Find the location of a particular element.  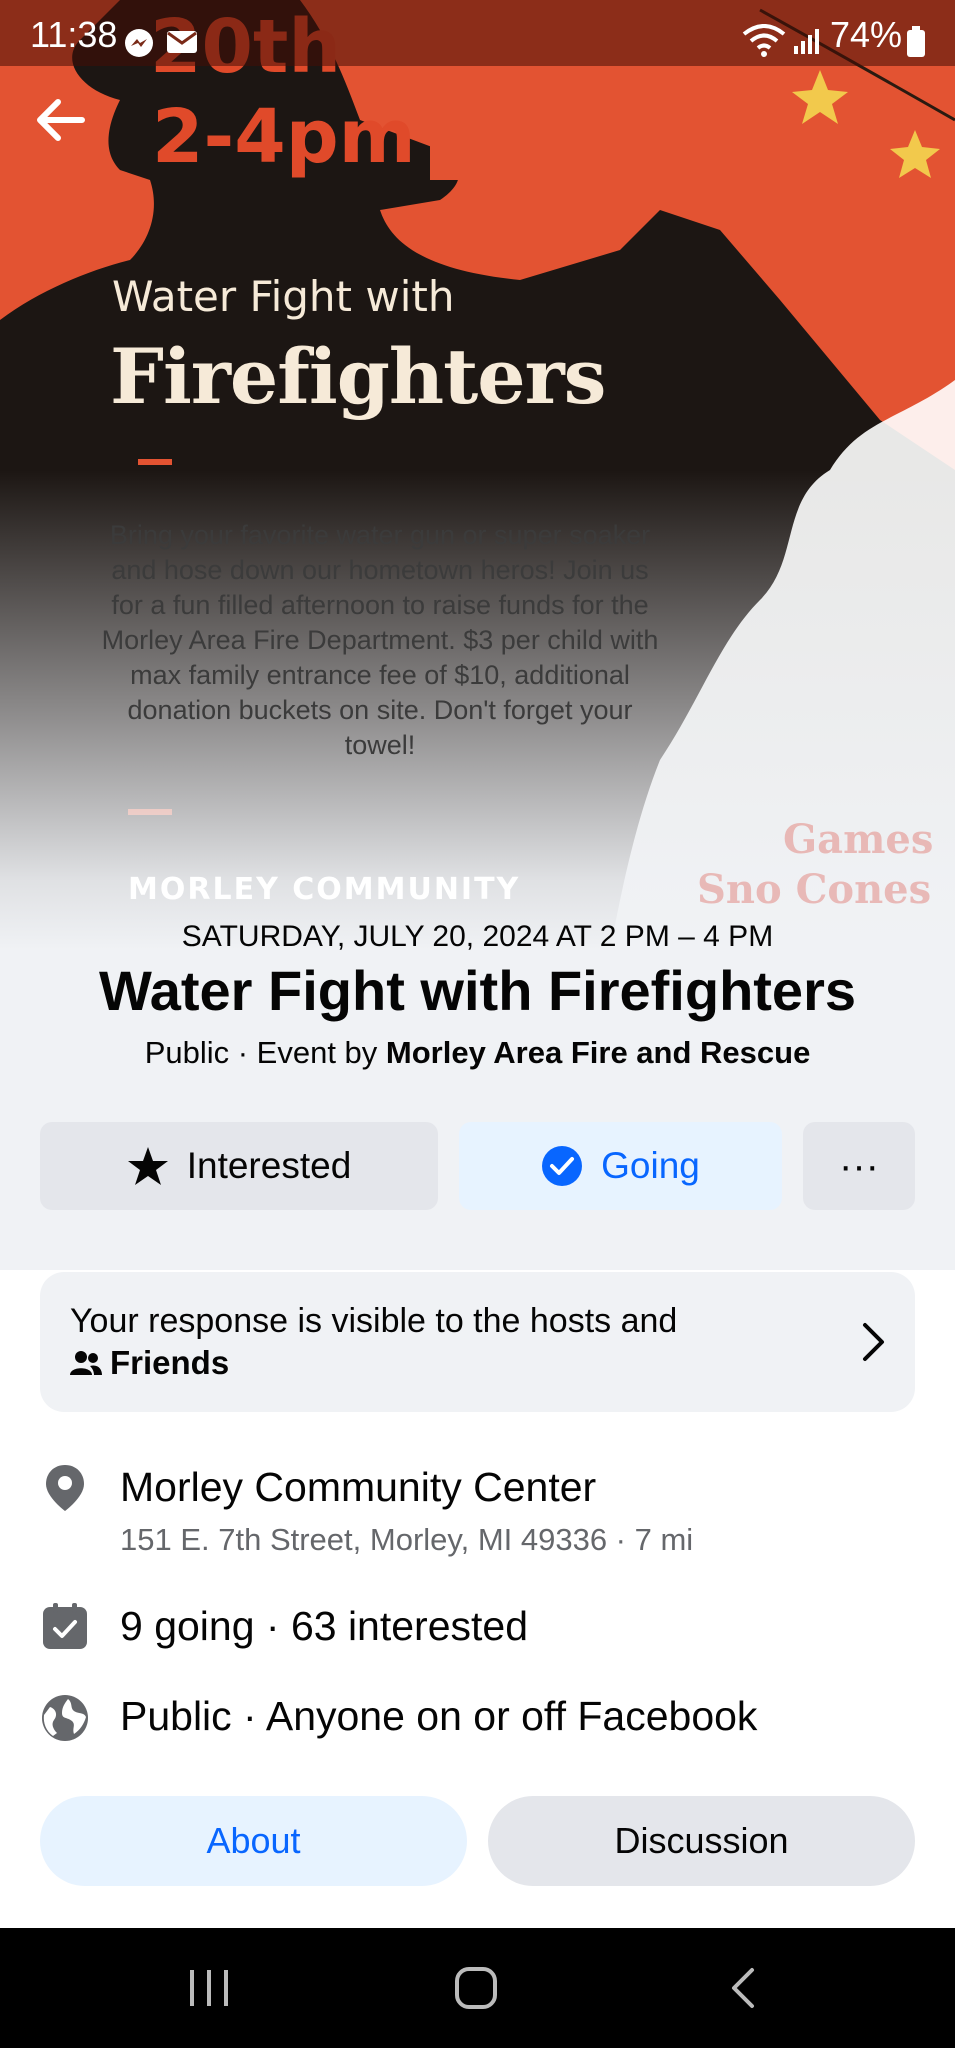

attendance-summary: 9 going · 63 interested is located at coordinates (324, 1626).